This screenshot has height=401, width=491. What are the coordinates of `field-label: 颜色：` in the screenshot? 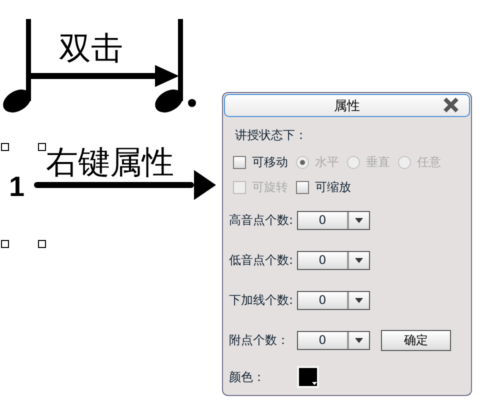 It's located at (247, 377).